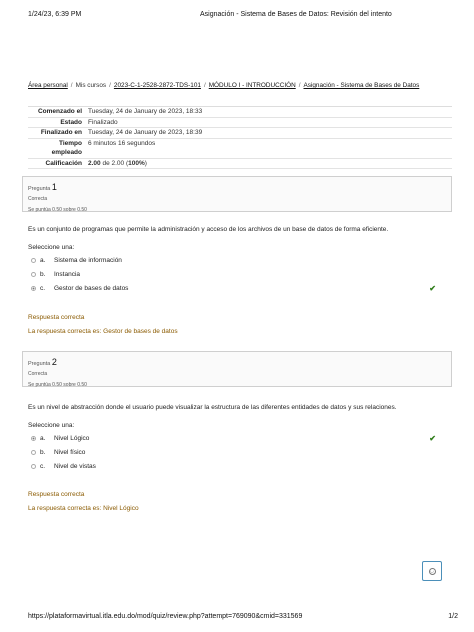 Image resolution: width=474 pixels, height=632 pixels. What do you see at coordinates (66, 148) in the screenshot?
I see `summary-label: Tiempo empleado` at bounding box center [66, 148].